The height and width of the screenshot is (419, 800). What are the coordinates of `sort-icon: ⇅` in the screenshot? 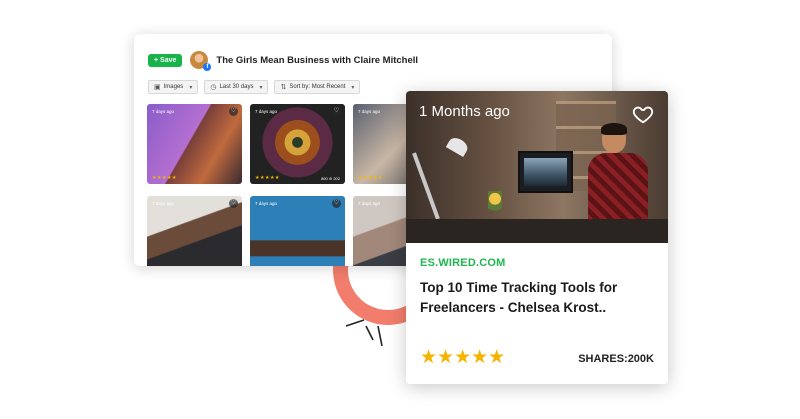 It's located at (283, 87).